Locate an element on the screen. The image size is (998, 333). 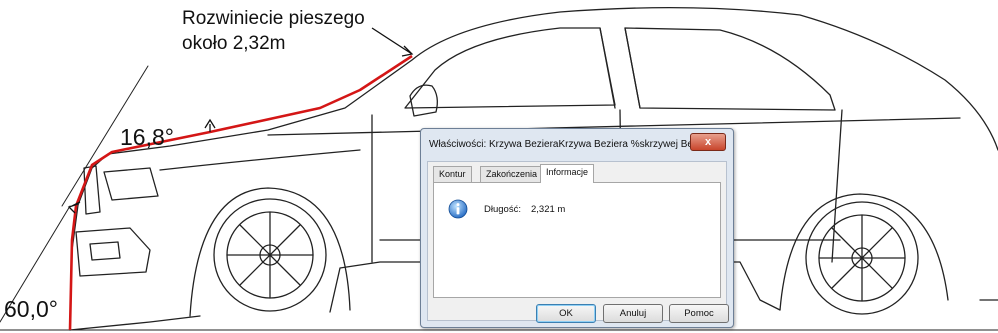
info-icon is located at coordinates (458, 209).